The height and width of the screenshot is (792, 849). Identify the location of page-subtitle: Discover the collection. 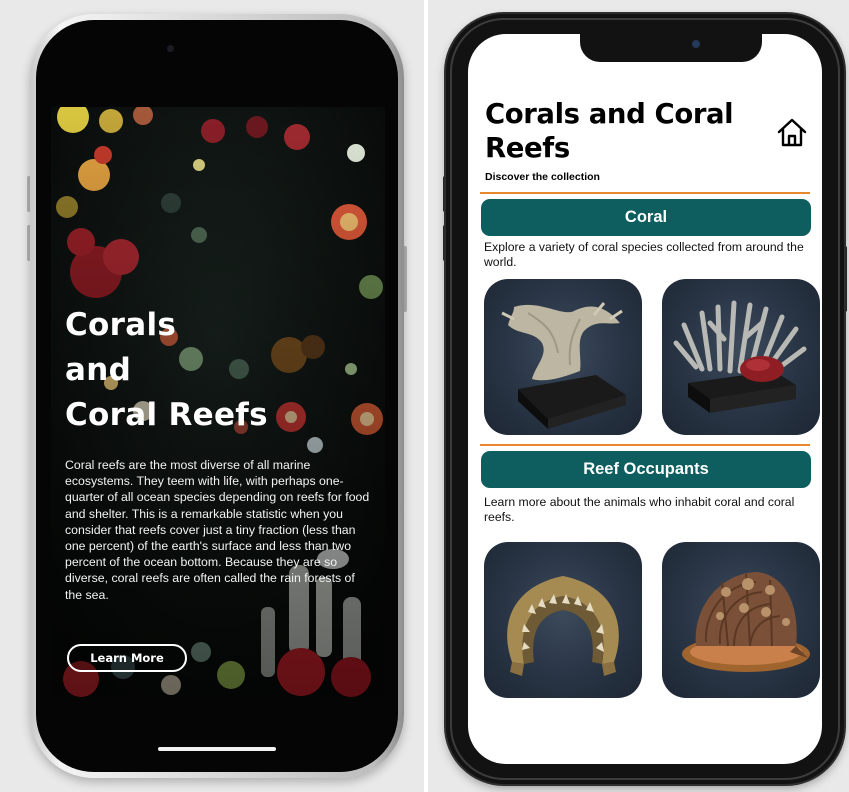
(542, 177).